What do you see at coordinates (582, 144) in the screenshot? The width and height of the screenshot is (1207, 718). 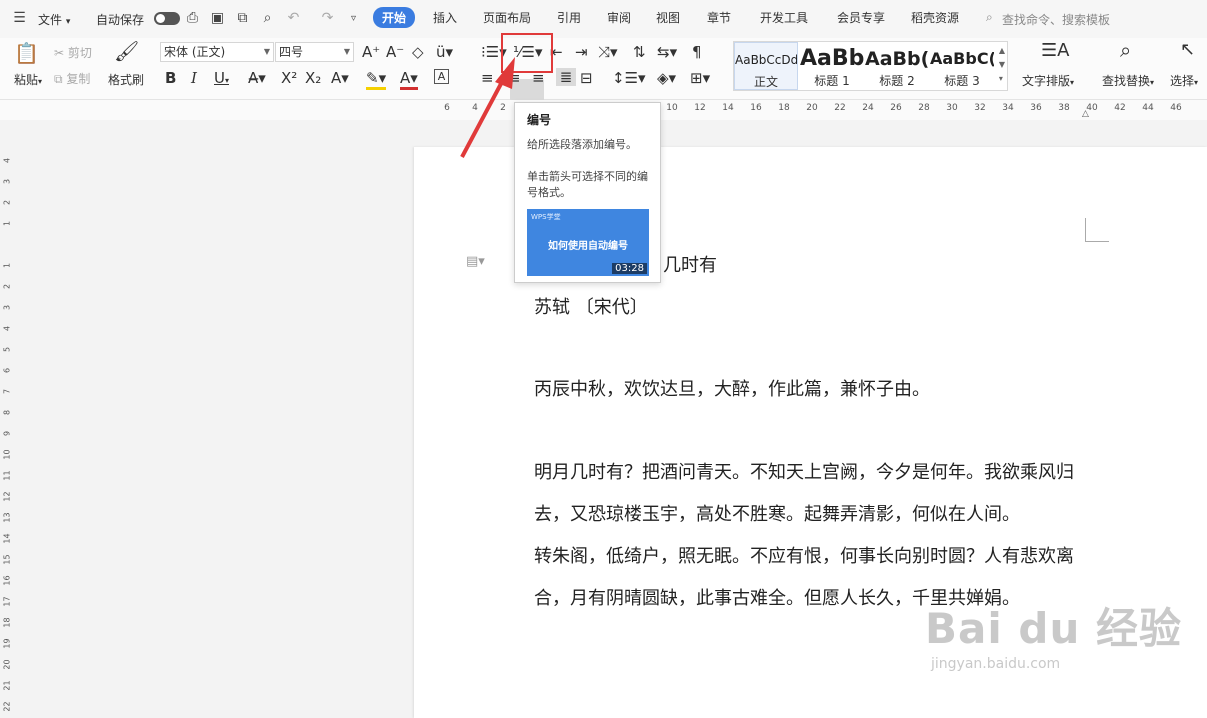 I see `tooltip-description: 给所选段落添加编号。` at bounding box center [582, 144].